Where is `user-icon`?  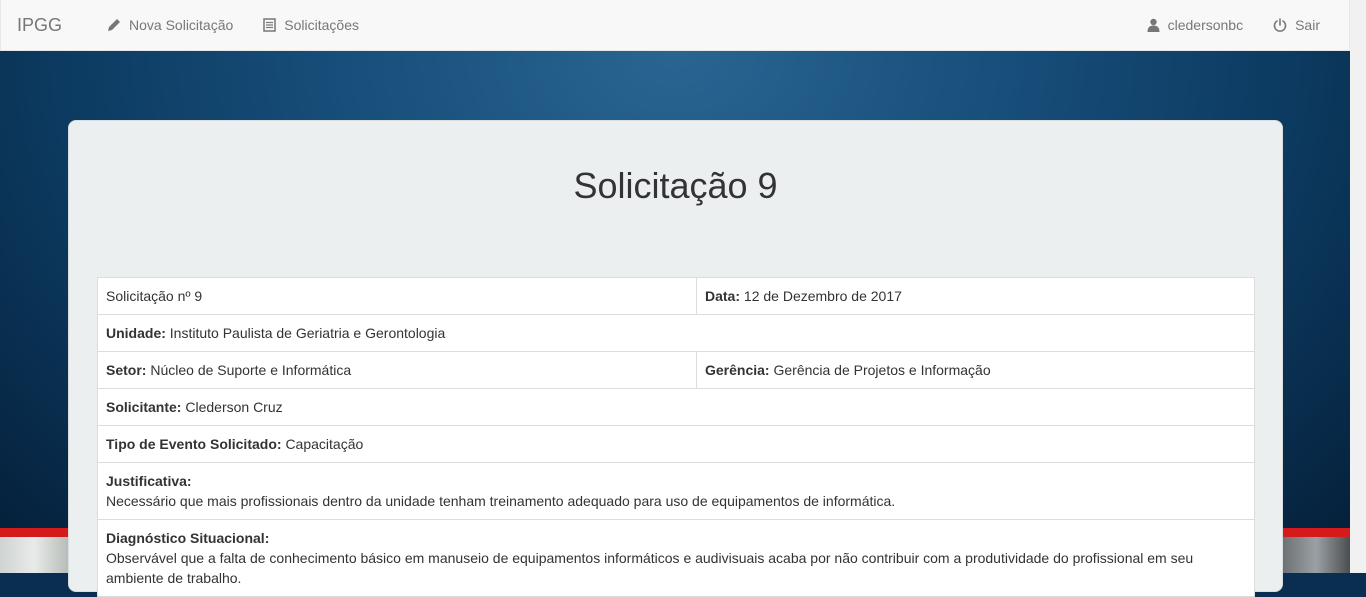 user-icon is located at coordinates (1153, 25).